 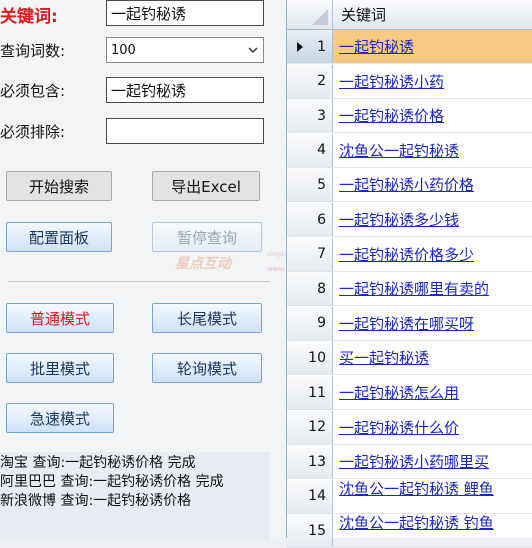 What do you see at coordinates (432, 427) in the screenshot?
I see `keyword-cell: 一起钓秘诱什么价` at bounding box center [432, 427].